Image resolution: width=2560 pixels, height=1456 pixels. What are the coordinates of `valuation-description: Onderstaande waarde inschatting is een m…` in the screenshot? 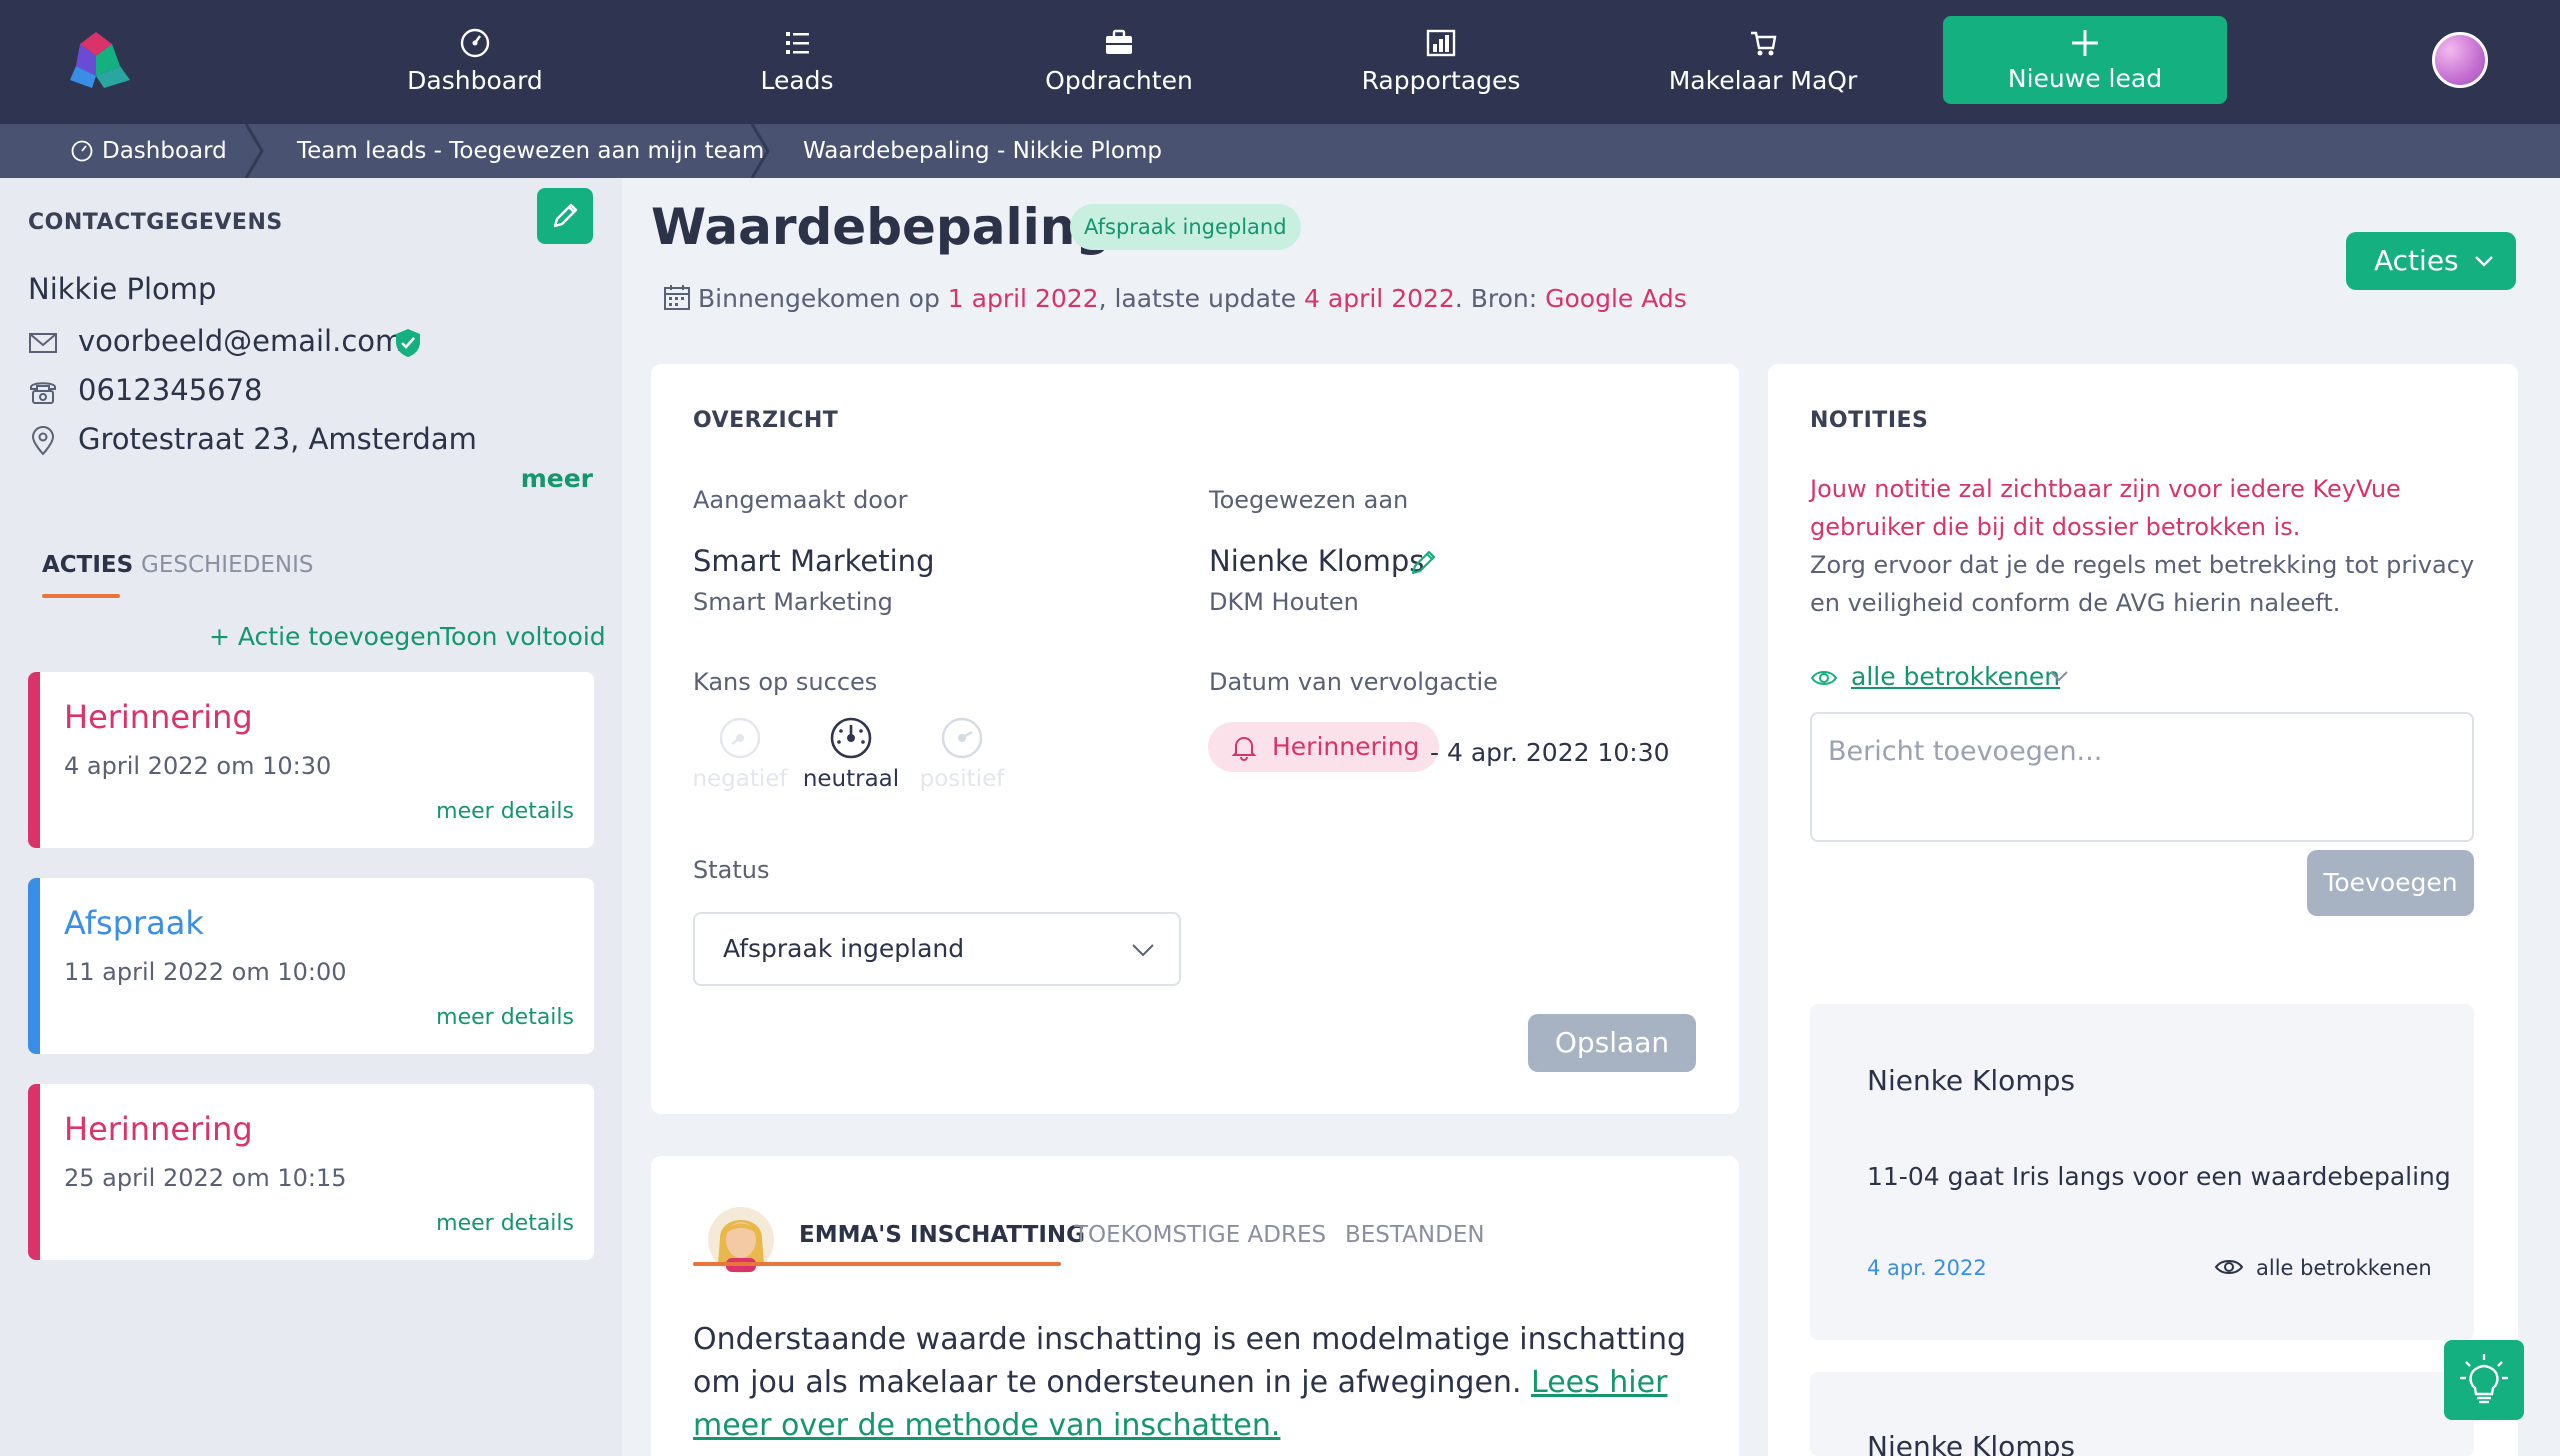 It's located at (1193, 1382).